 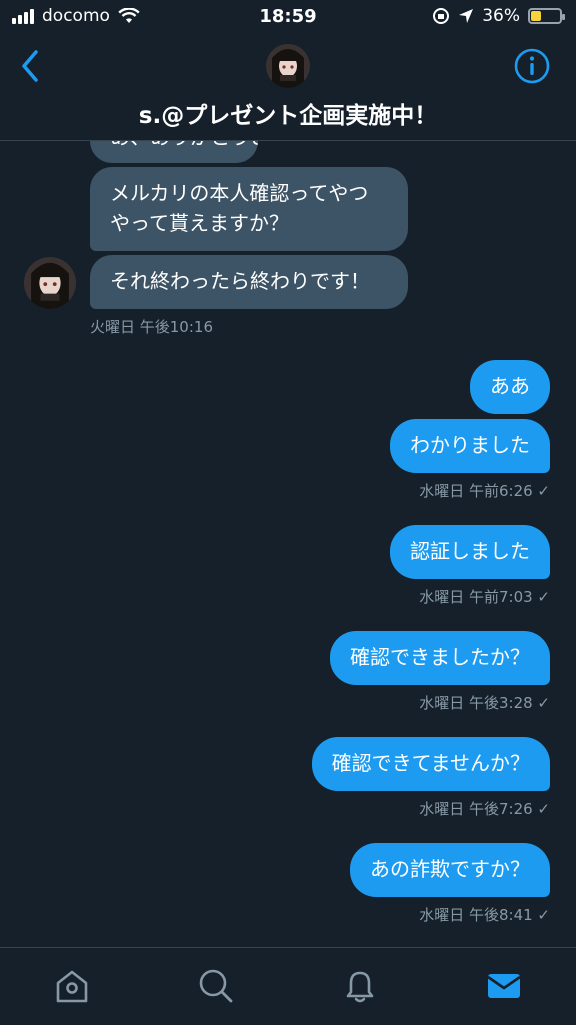 I want to click on status-bar: docomo 18:59 36%, so click(x=288, y=17).